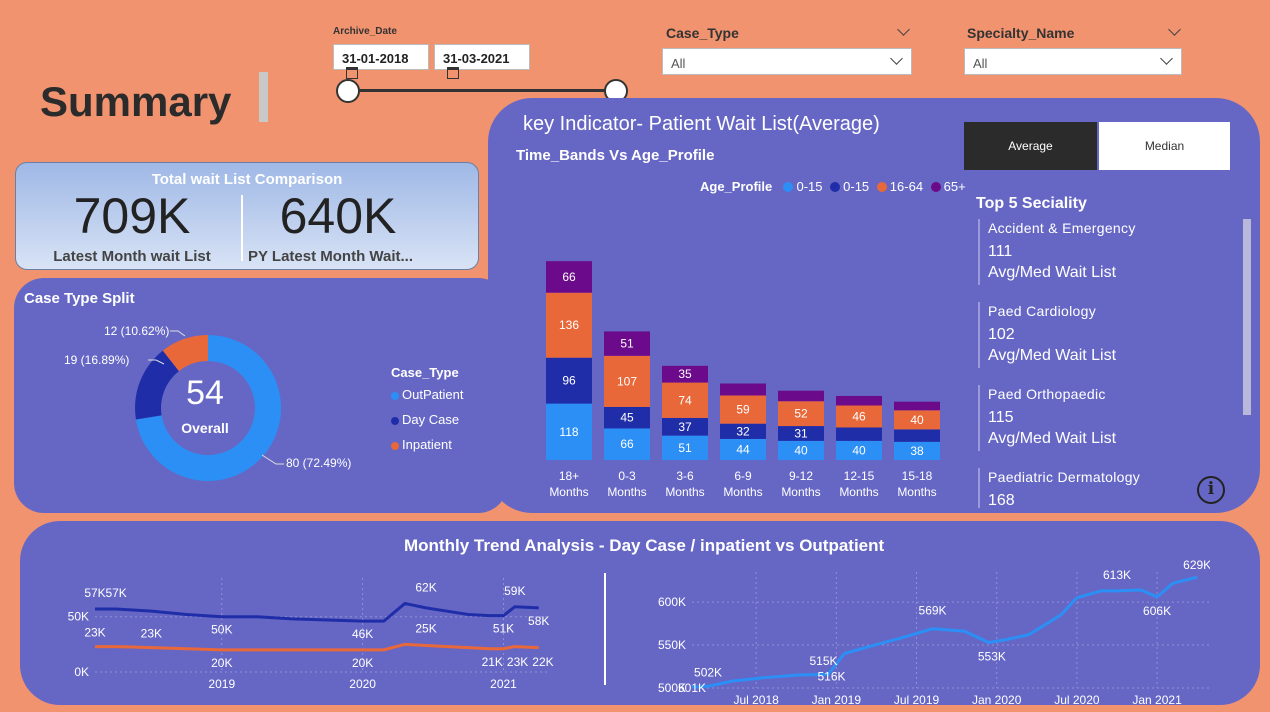 This screenshot has height=712, width=1270. I want to click on wait-comparison-title: Total wait List Comparison, so click(247, 179).